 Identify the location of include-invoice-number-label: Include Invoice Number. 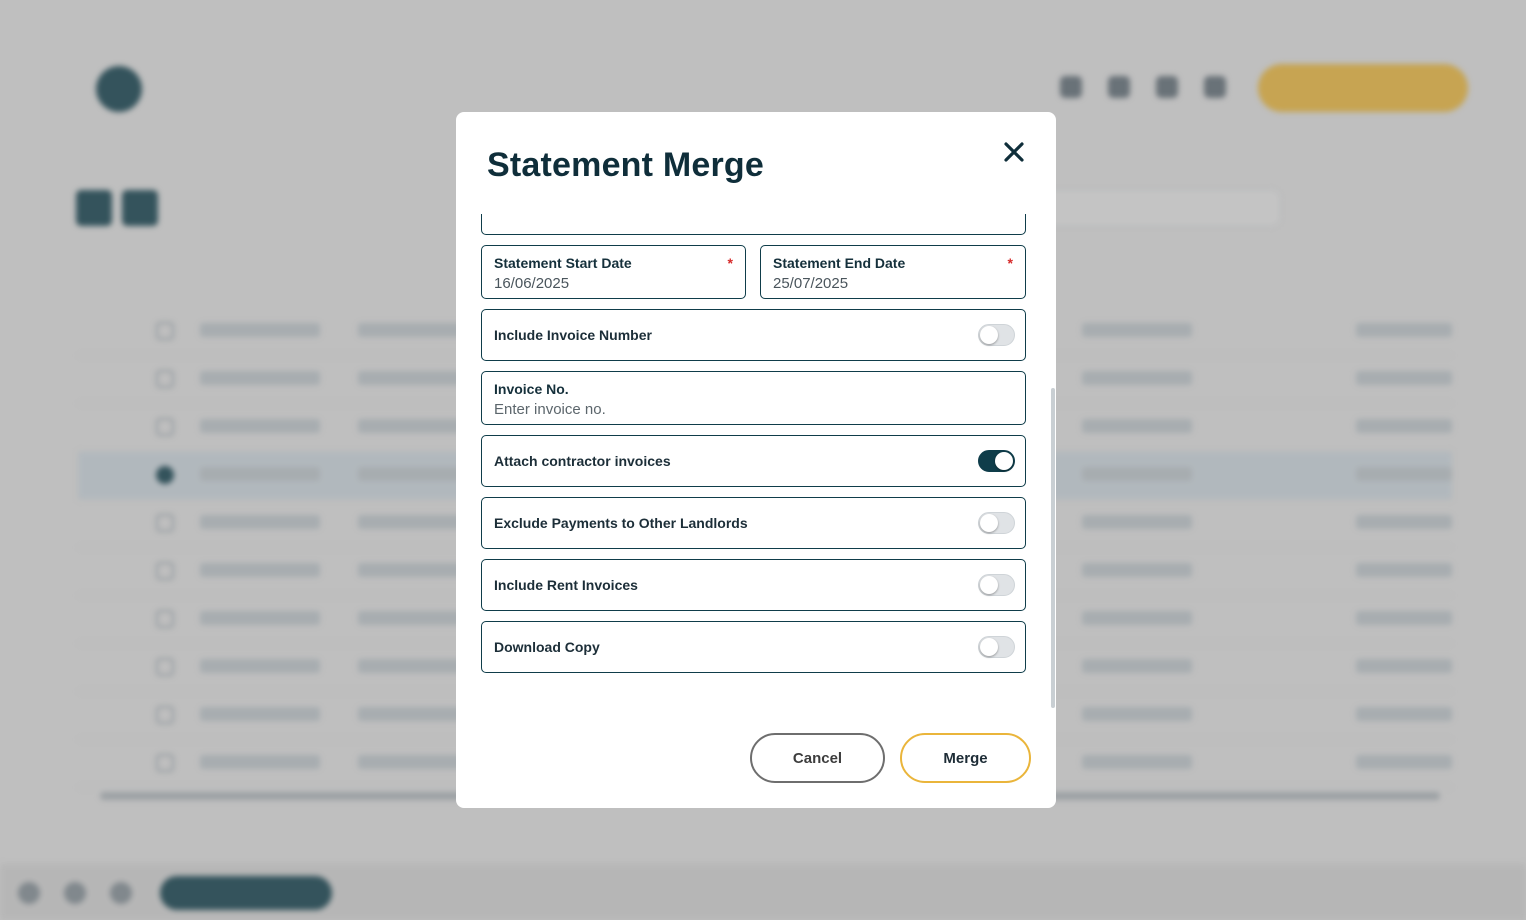
(573, 335).